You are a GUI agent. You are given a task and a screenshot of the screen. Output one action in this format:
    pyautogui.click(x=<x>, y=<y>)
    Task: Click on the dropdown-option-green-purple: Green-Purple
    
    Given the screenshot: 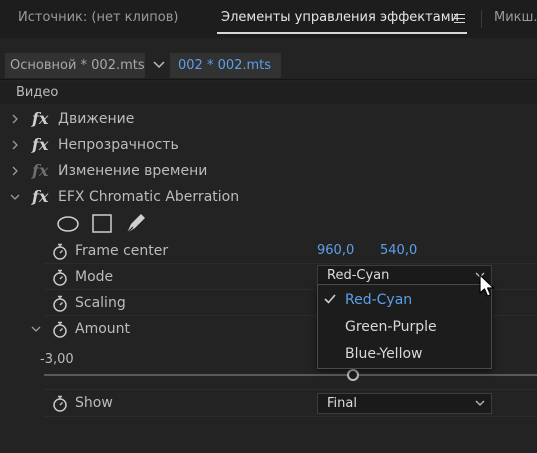 What is the action you would take?
    pyautogui.click(x=404, y=327)
    